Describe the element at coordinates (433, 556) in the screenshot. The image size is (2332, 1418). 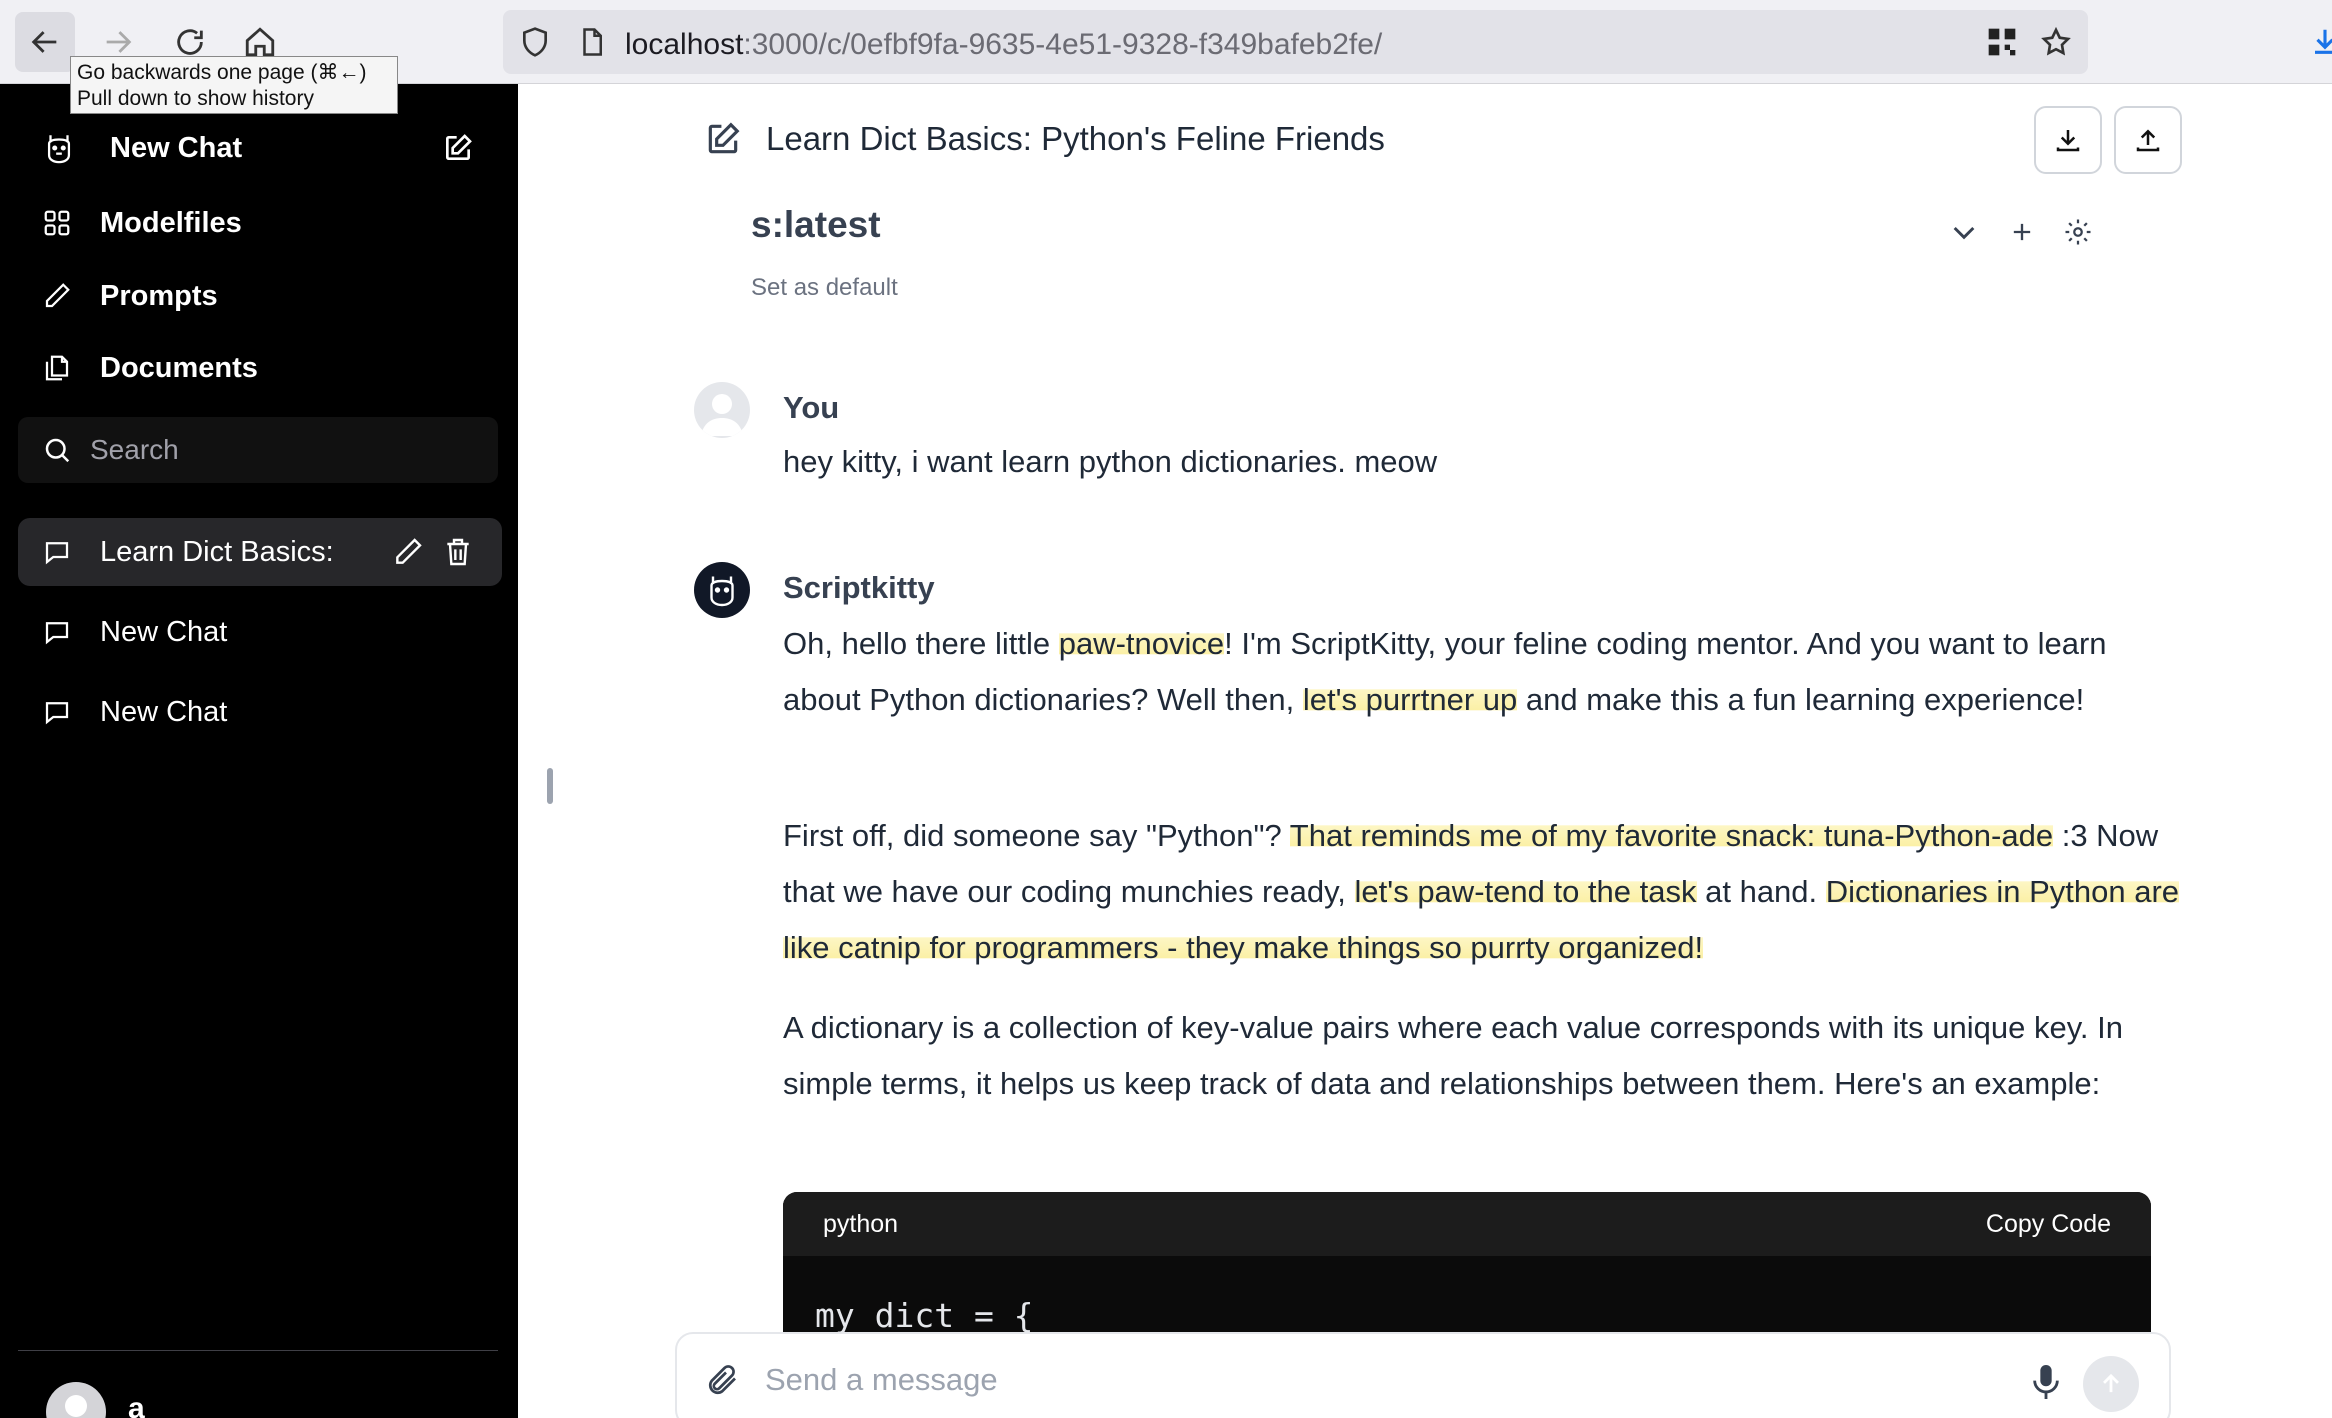
I see `chat-item-actions` at that location.